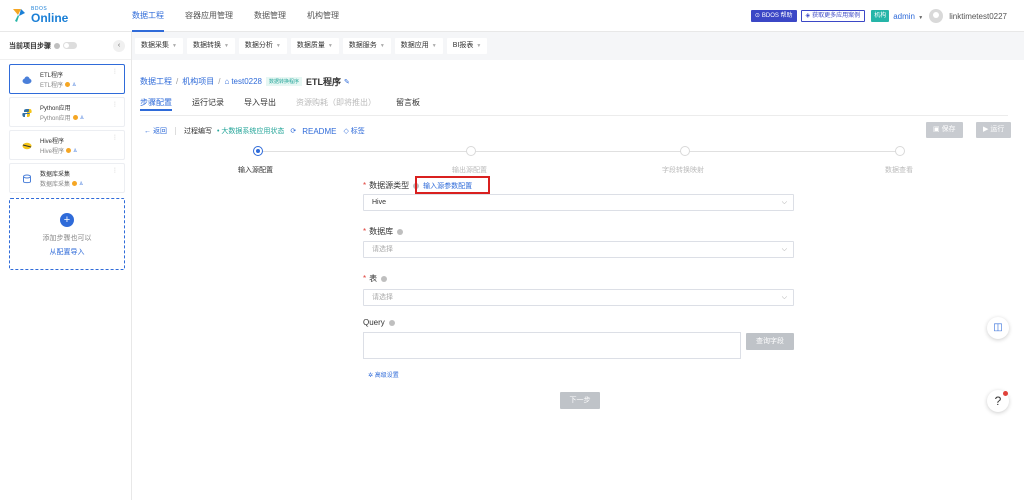  Describe the element at coordinates (998, 328) in the screenshot. I see `panel-toggle-icon: ◫` at that location.